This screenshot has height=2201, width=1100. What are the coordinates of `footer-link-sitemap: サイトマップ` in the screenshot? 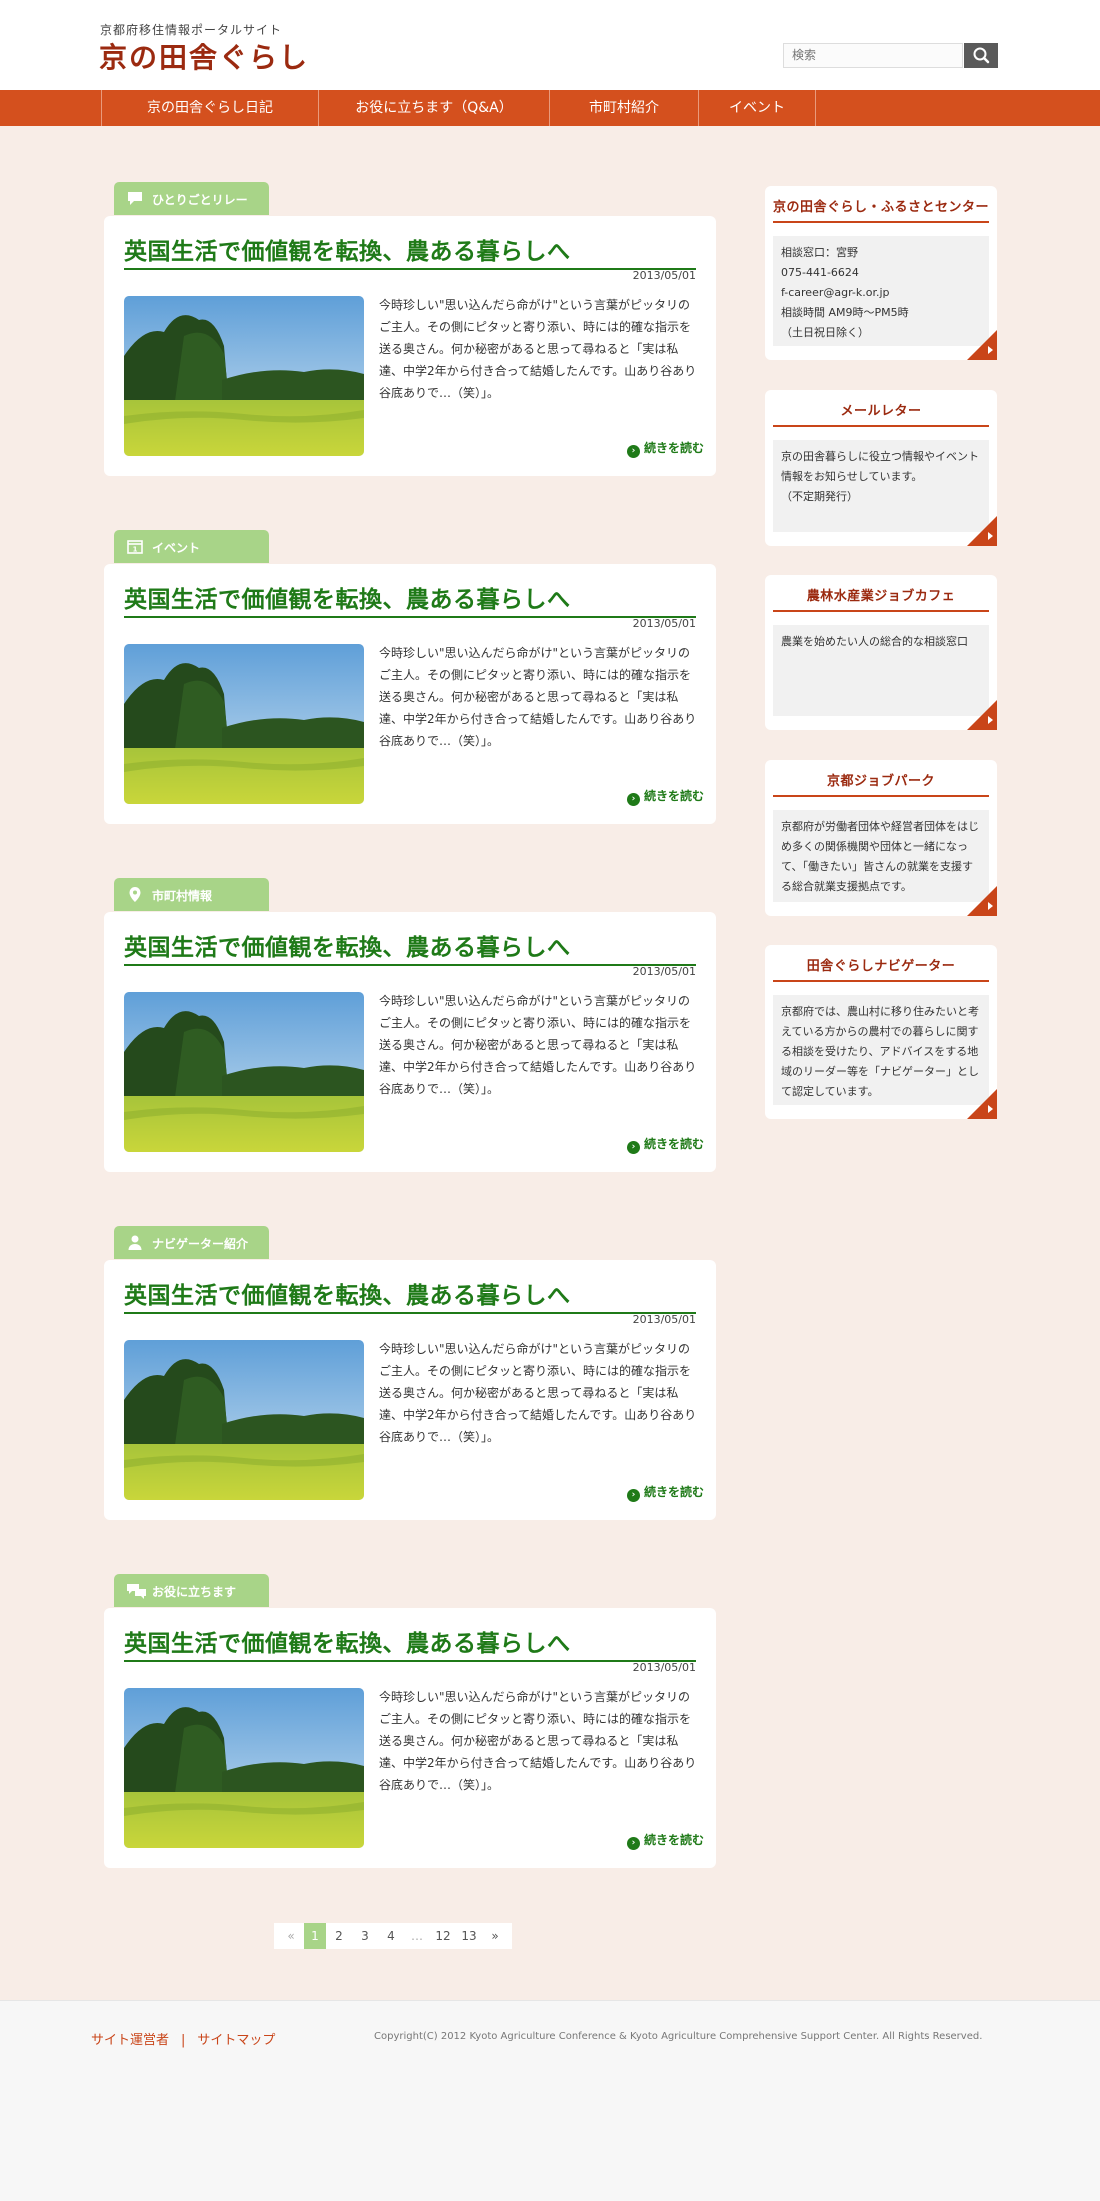 It's located at (236, 2040).